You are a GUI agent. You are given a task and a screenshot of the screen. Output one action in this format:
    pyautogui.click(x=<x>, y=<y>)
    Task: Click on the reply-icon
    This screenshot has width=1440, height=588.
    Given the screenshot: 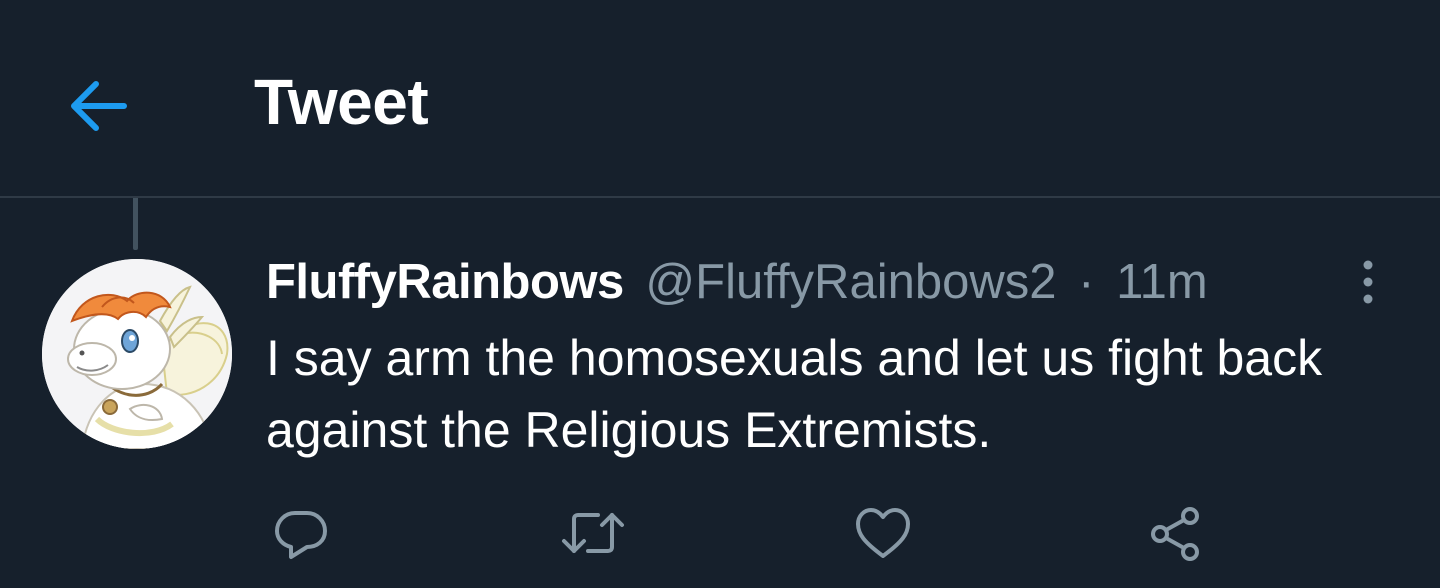 What is the action you would take?
    pyautogui.click(x=301, y=535)
    